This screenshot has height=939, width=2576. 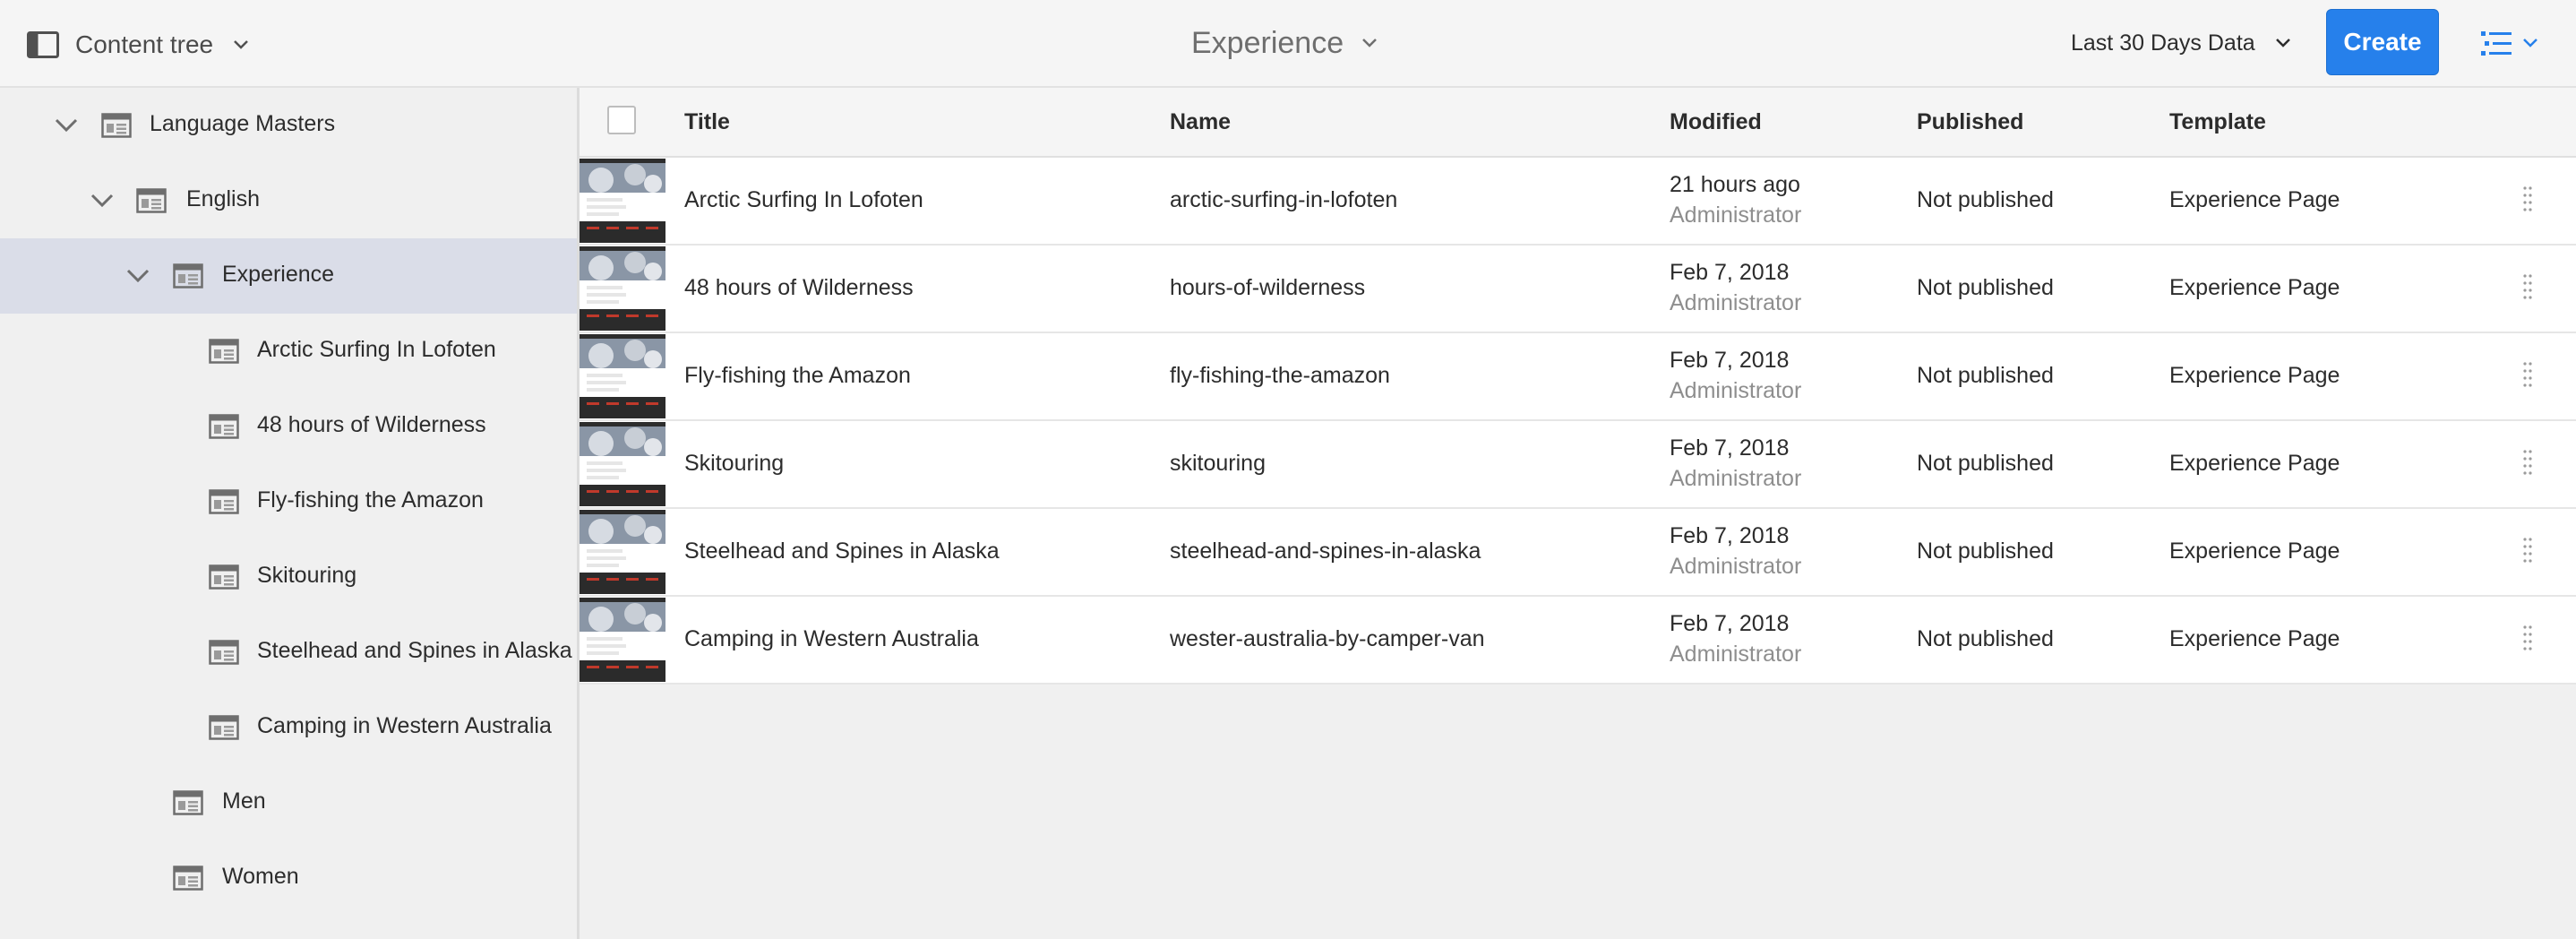 What do you see at coordinates (1268, 287) in the screenshot?
I see `cell-name: hours-of-wilderness` at bounding box center [1268, 287].